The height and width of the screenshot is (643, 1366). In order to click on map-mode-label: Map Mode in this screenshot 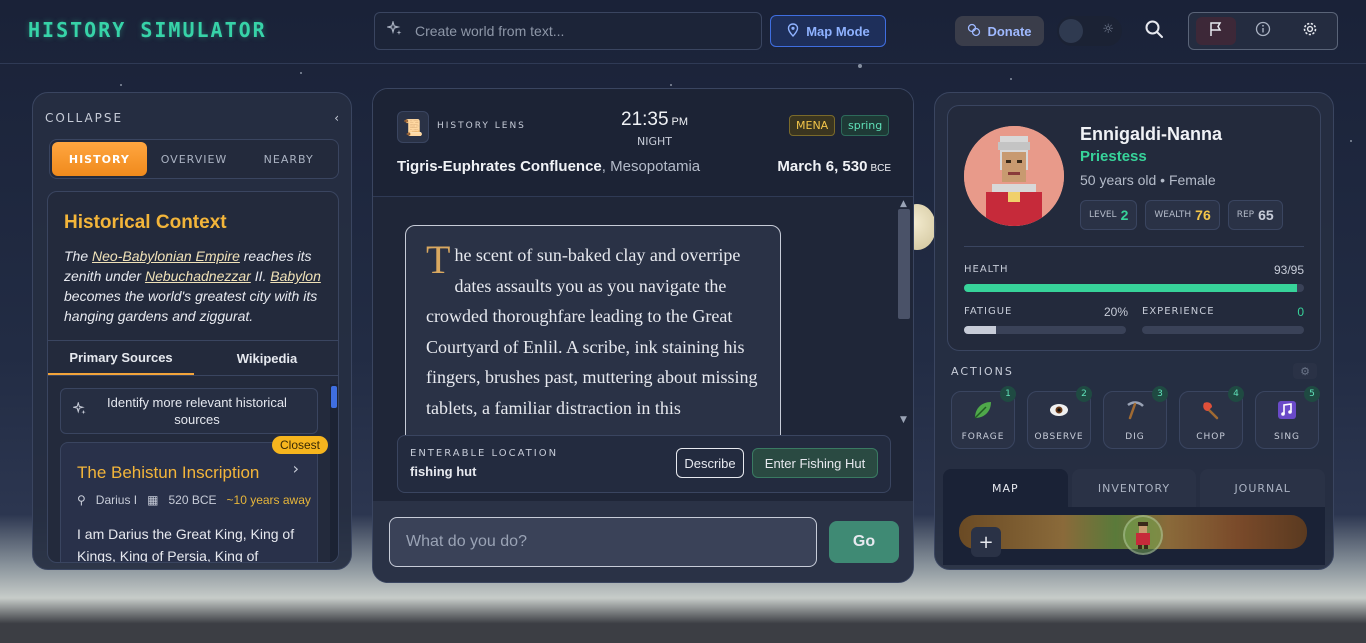, I will do `click(838, 31)`.